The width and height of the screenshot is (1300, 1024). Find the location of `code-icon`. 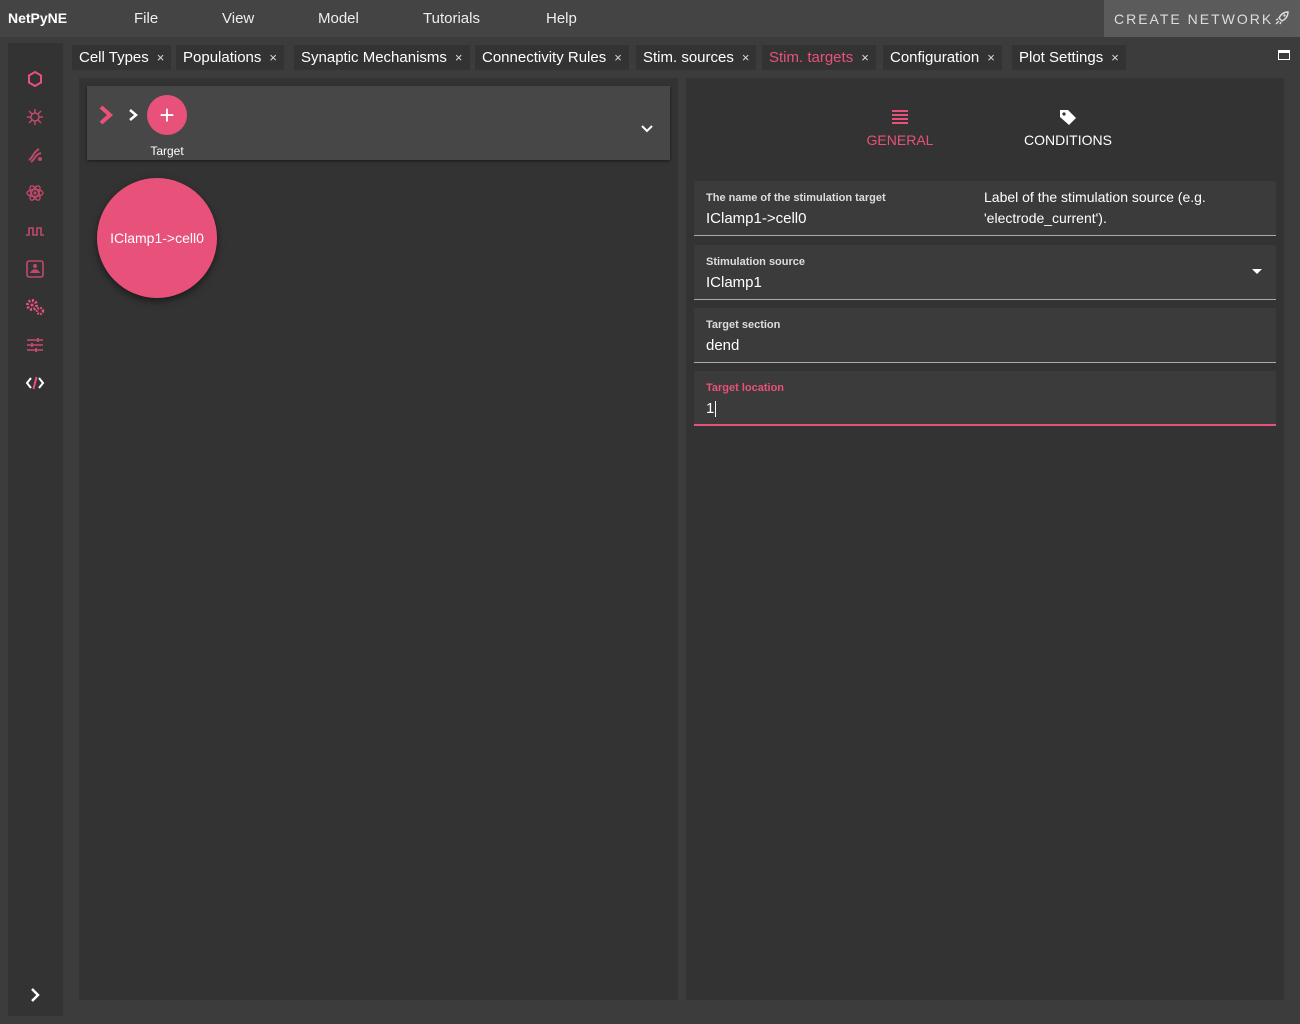

code-icon is located at coordinates (35, 383).